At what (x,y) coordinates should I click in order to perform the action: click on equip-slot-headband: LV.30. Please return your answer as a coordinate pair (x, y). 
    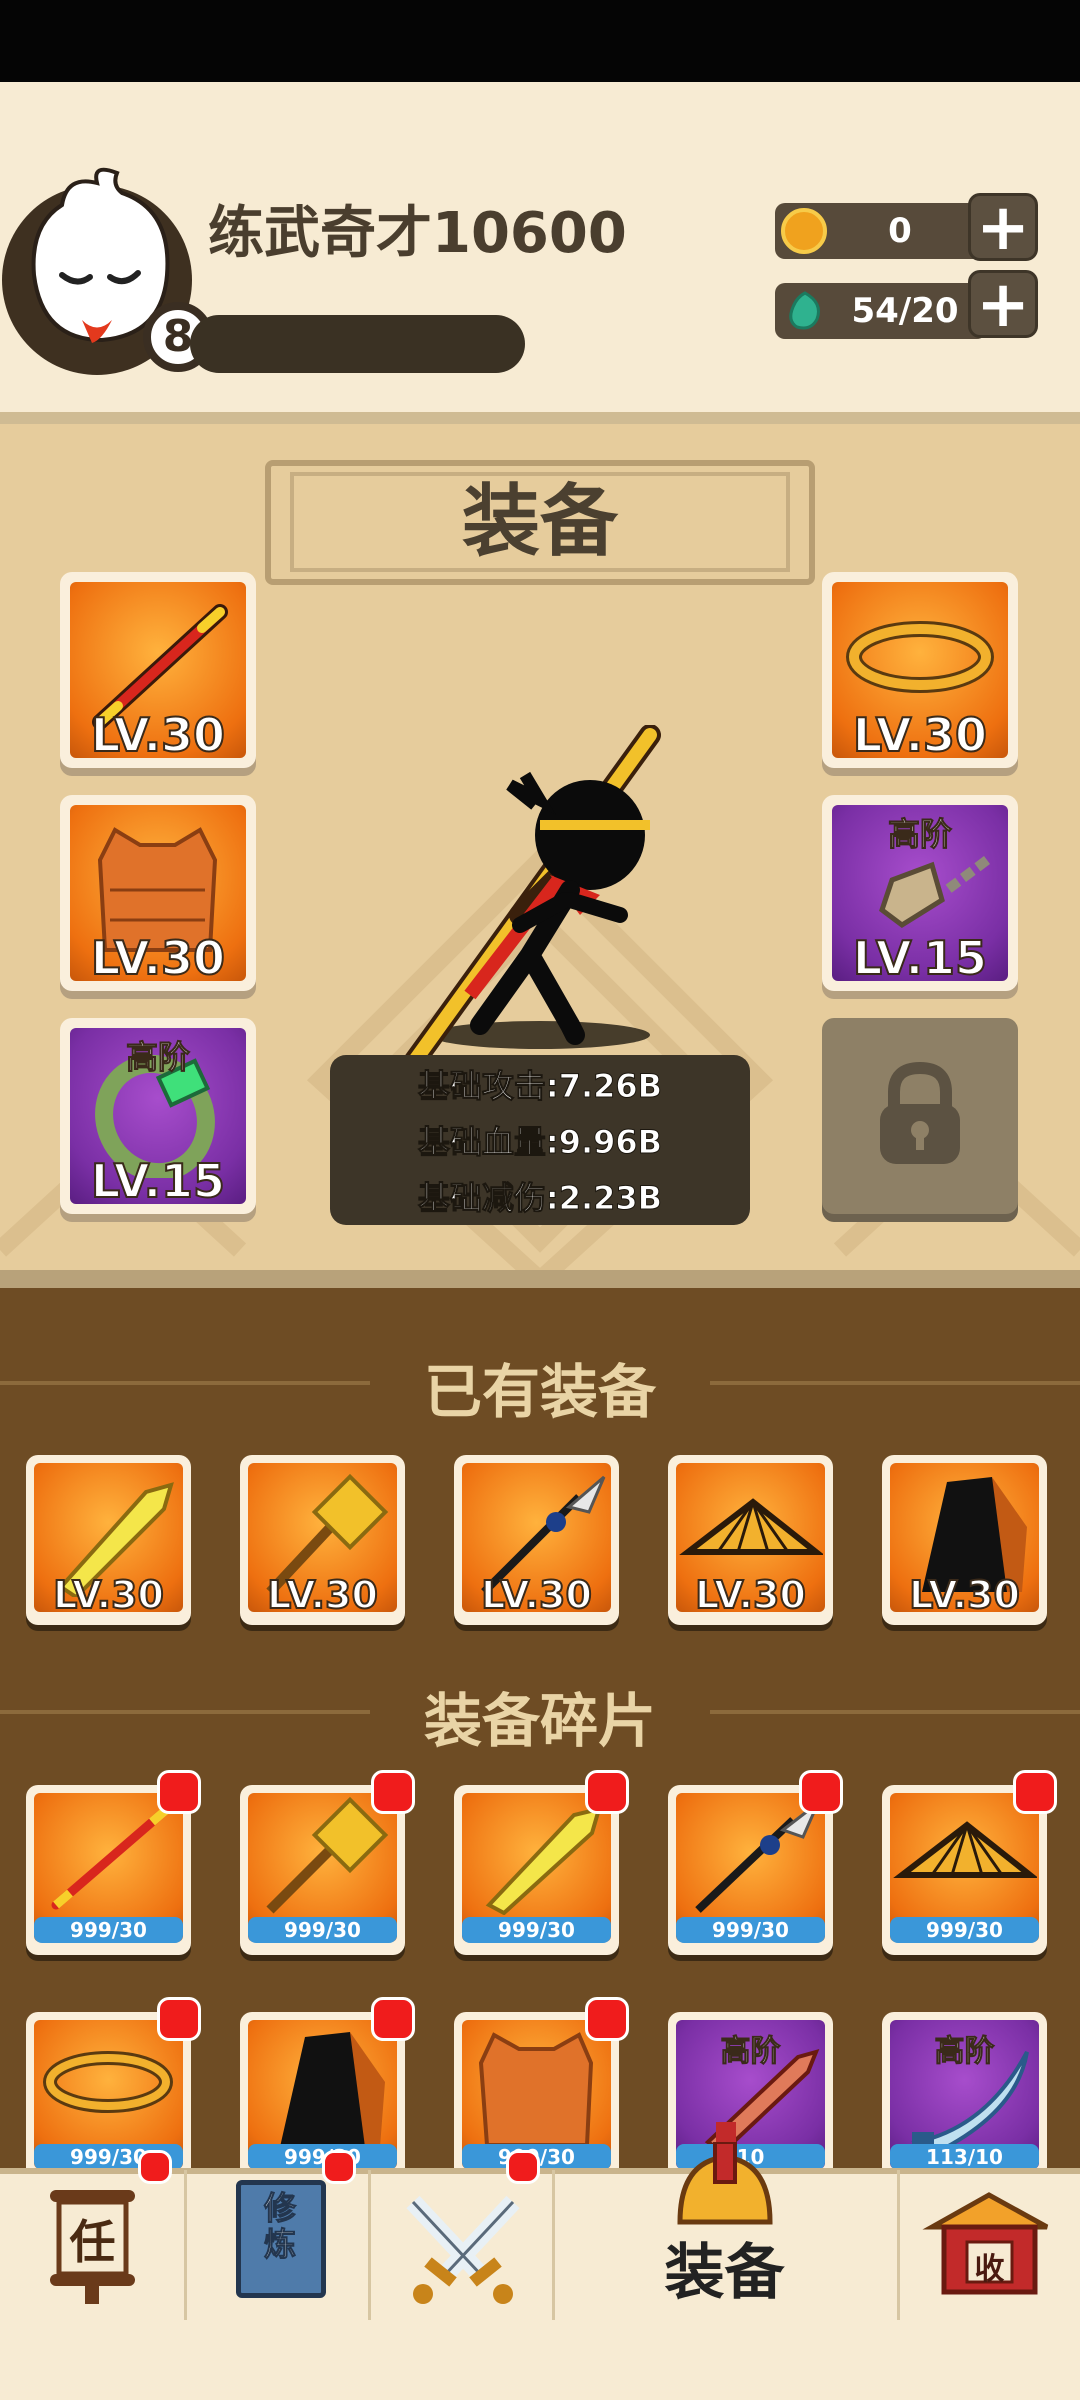
    Looking at the image, I should click on (920, 670).